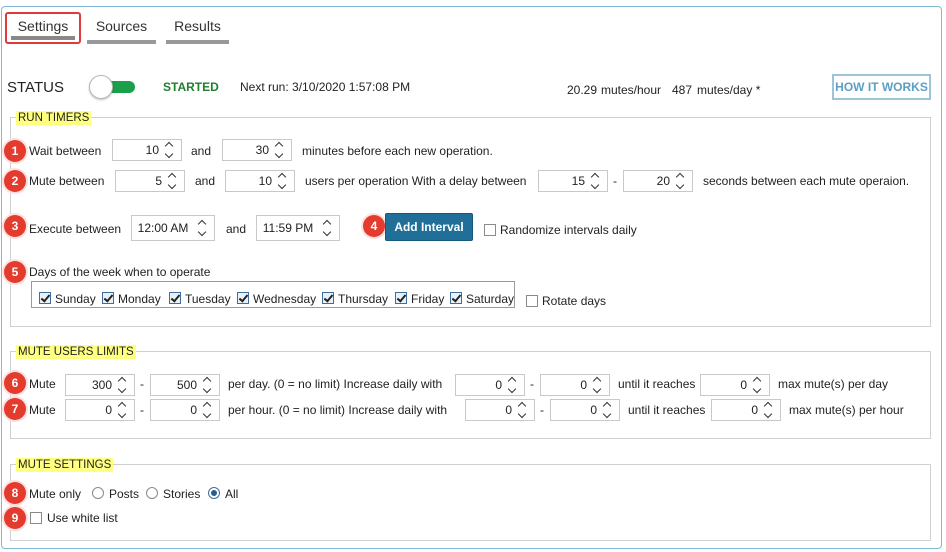  I want to click on delay-suffix: seconds between each mute operaion., so click(806, 181).